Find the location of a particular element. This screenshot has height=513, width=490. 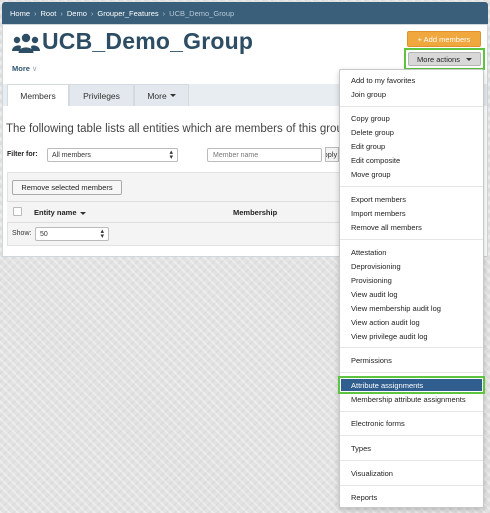

menu-item-delete-group: Delete group is located at coordinates (372, 132).